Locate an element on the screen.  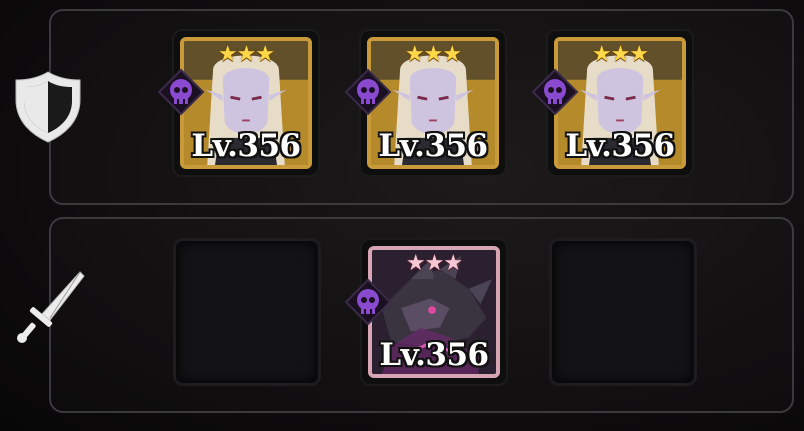
sword-icon is located at coordinates (51, 307).